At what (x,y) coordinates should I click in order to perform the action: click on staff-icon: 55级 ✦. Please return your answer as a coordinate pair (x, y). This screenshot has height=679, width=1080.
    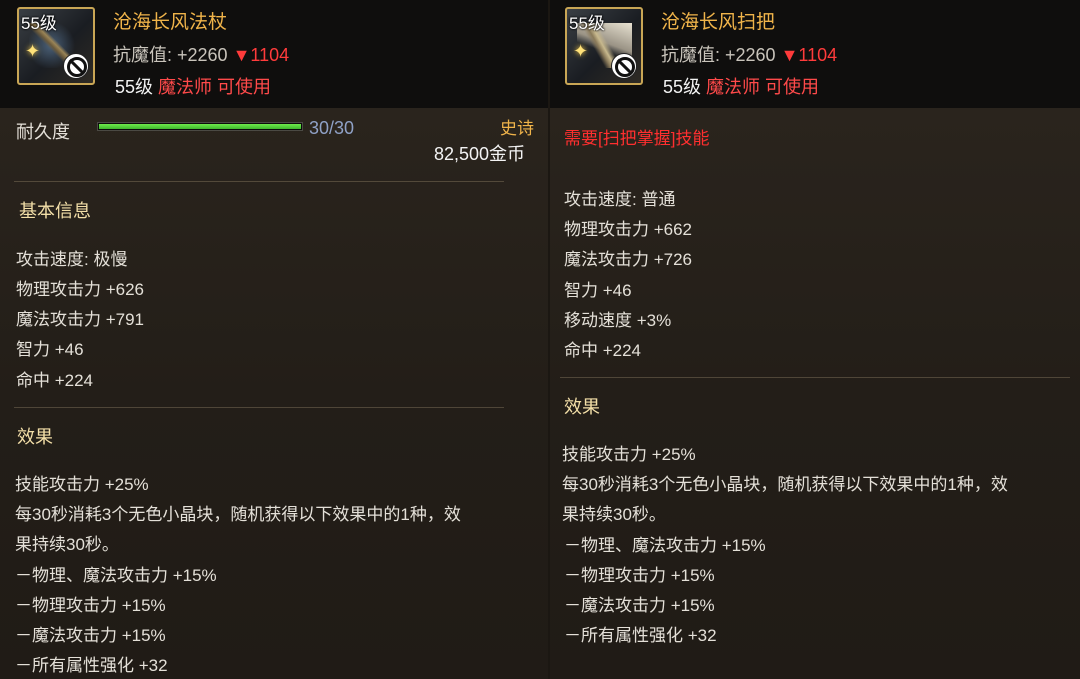
    Looking at the image, I should click on (56, 46).